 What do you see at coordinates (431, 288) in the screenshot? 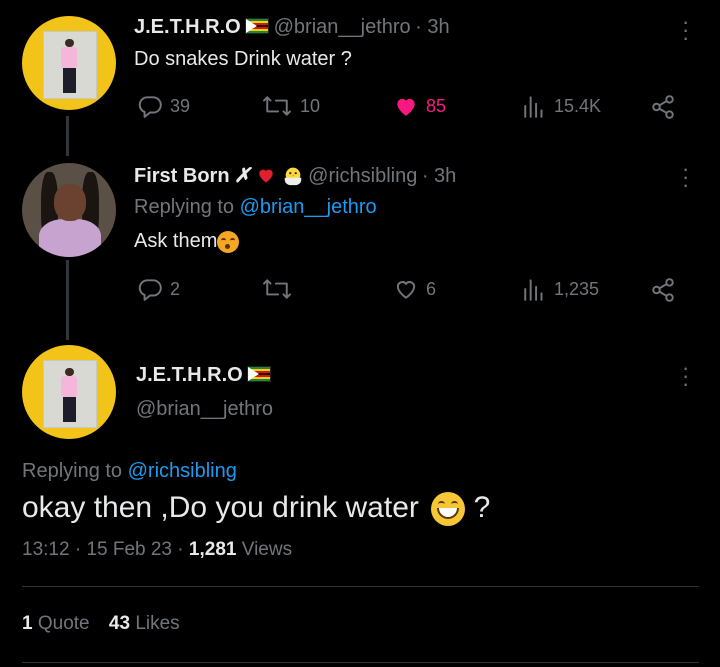
I see `like-count: 6` at bounding box center [431, 288].